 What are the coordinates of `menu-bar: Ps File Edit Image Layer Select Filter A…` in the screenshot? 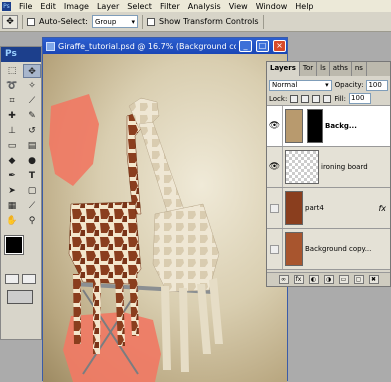 It's located at (195, 6).